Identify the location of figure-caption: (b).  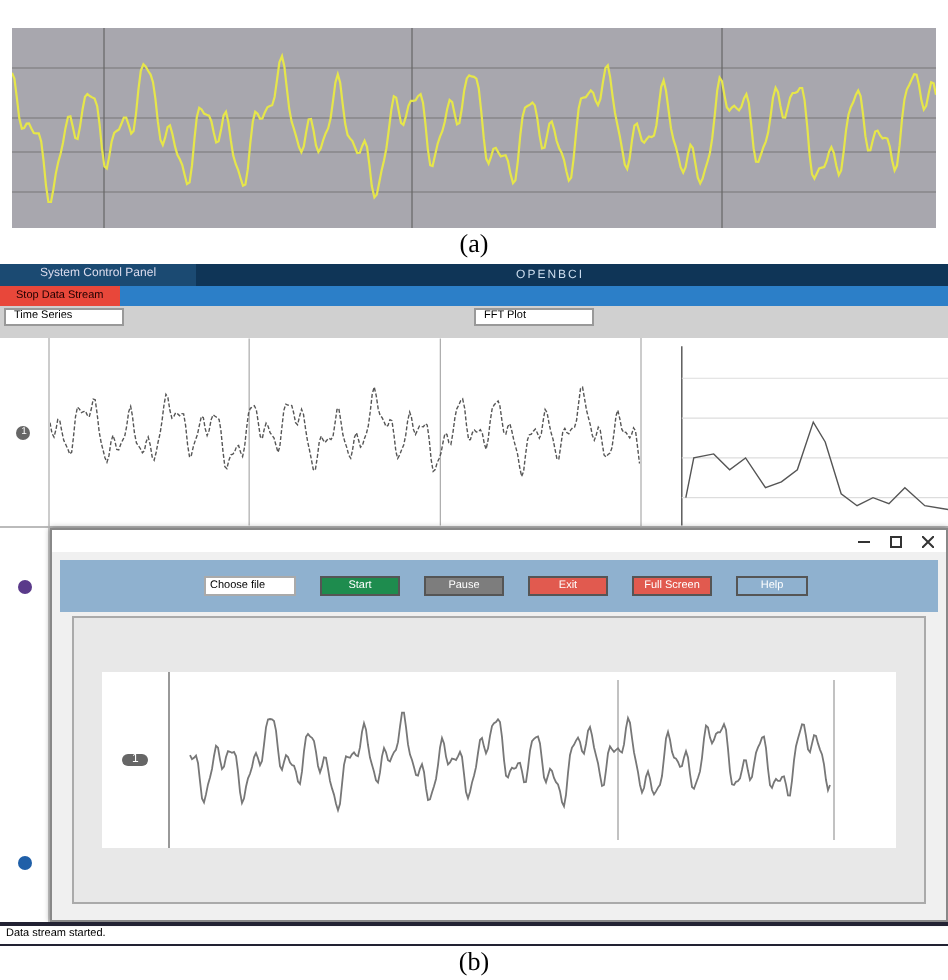
(474, 962).